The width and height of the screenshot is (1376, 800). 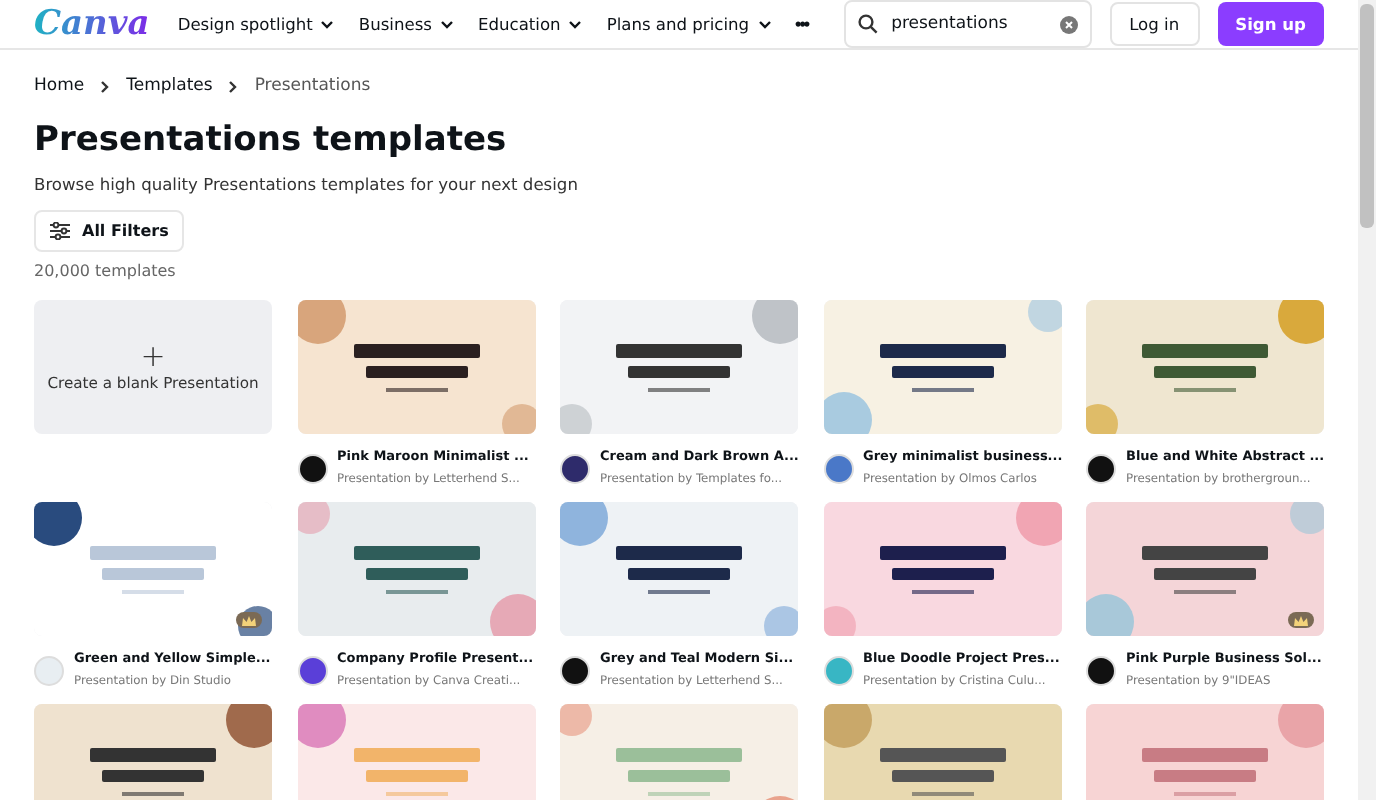 What do you see at coordinates (530, 24) in the screenshot?
I see `nav-menu: Education` at bounding box center [530, 24].